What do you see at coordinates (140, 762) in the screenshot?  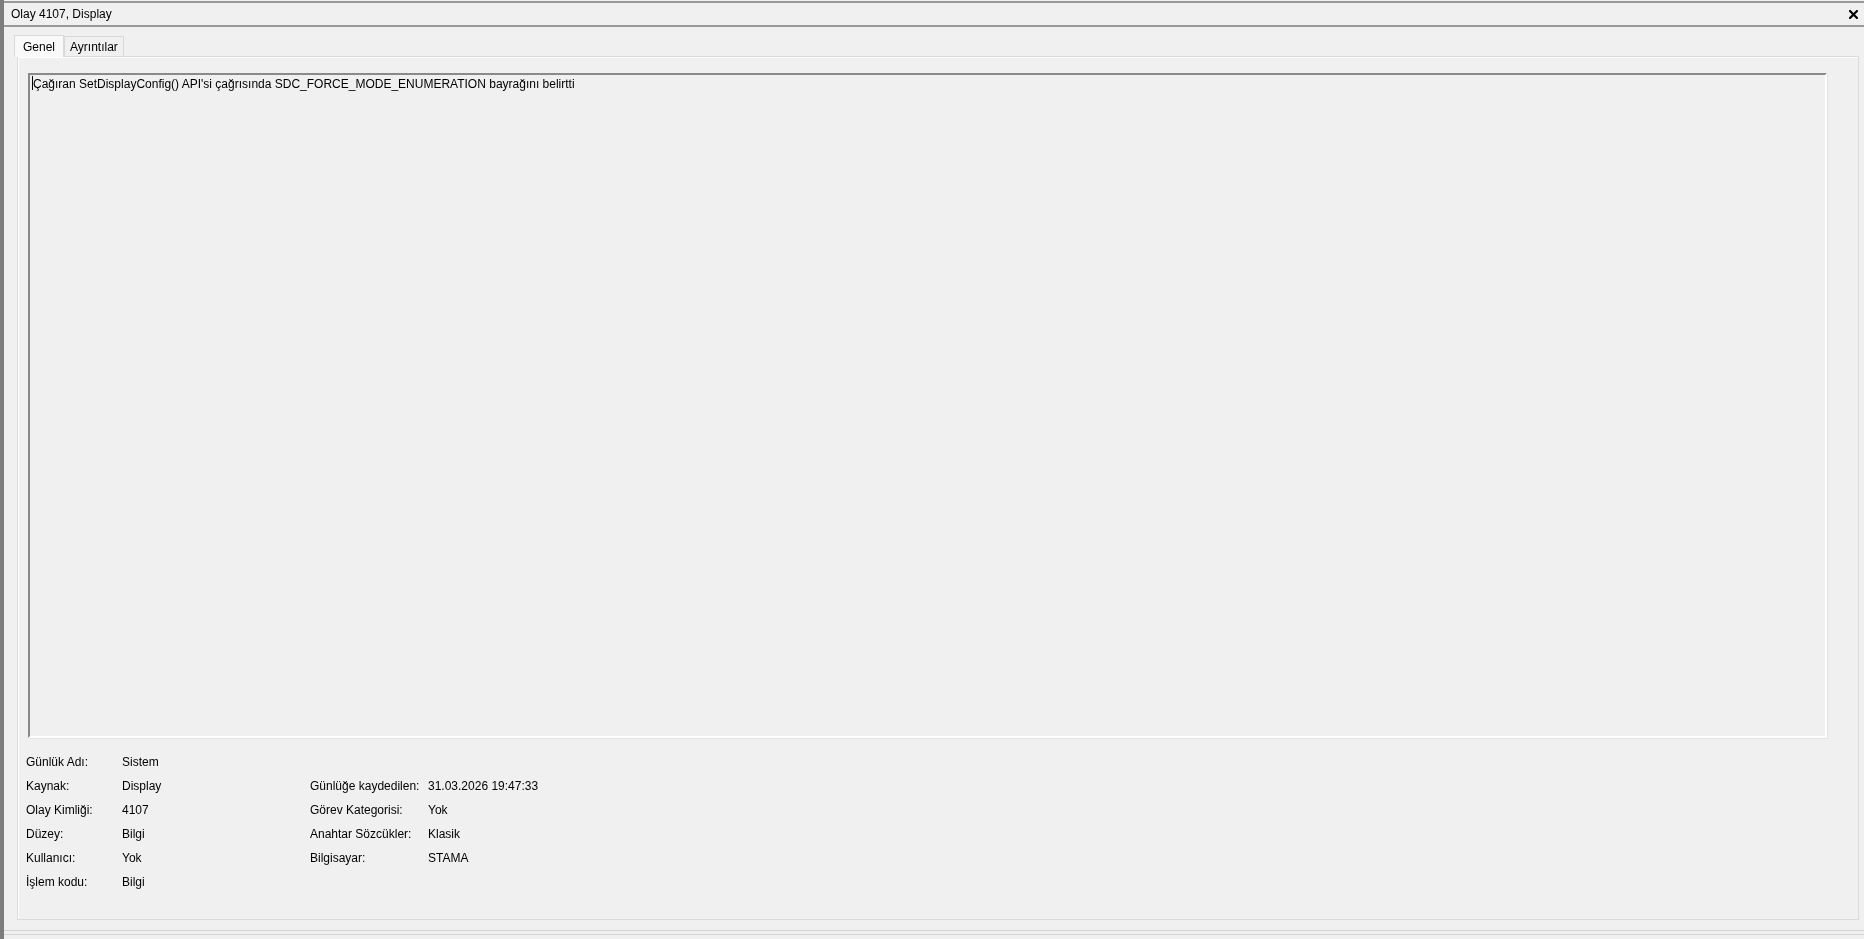 I see `field-value: Sistem` at bounding box center [140, 762].